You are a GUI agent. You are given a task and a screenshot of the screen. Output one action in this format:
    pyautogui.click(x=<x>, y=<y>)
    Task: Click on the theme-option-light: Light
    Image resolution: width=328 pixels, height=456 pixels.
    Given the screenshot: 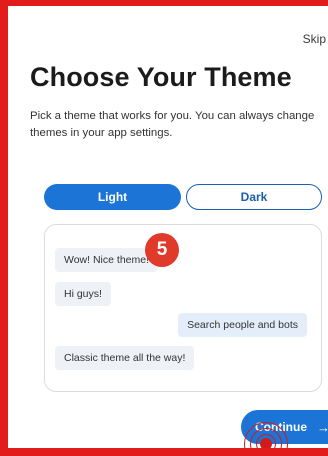 What is the action you would take?
    pyautogui.click(x=112, y=197)
    